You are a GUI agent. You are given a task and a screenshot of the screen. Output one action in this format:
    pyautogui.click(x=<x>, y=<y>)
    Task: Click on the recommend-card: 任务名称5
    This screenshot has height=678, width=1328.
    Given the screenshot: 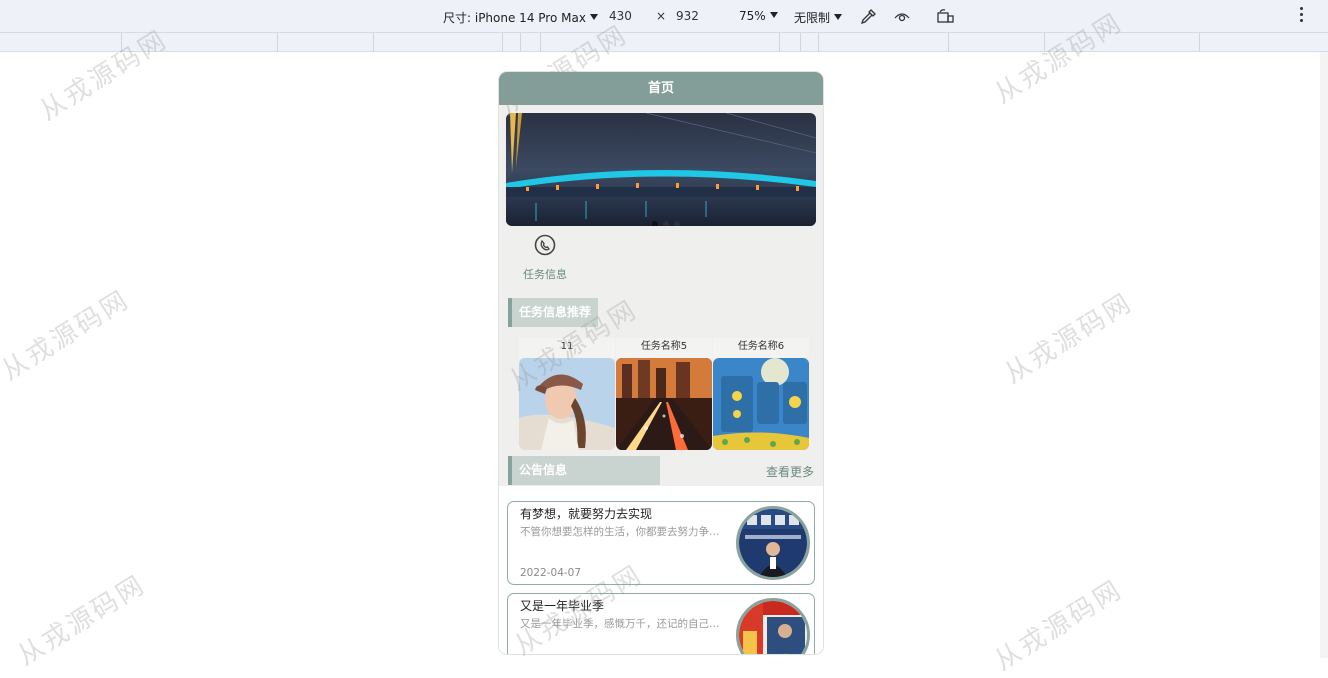 What is the action you would take?
    pyautogui.click(x=664, y=394)
    